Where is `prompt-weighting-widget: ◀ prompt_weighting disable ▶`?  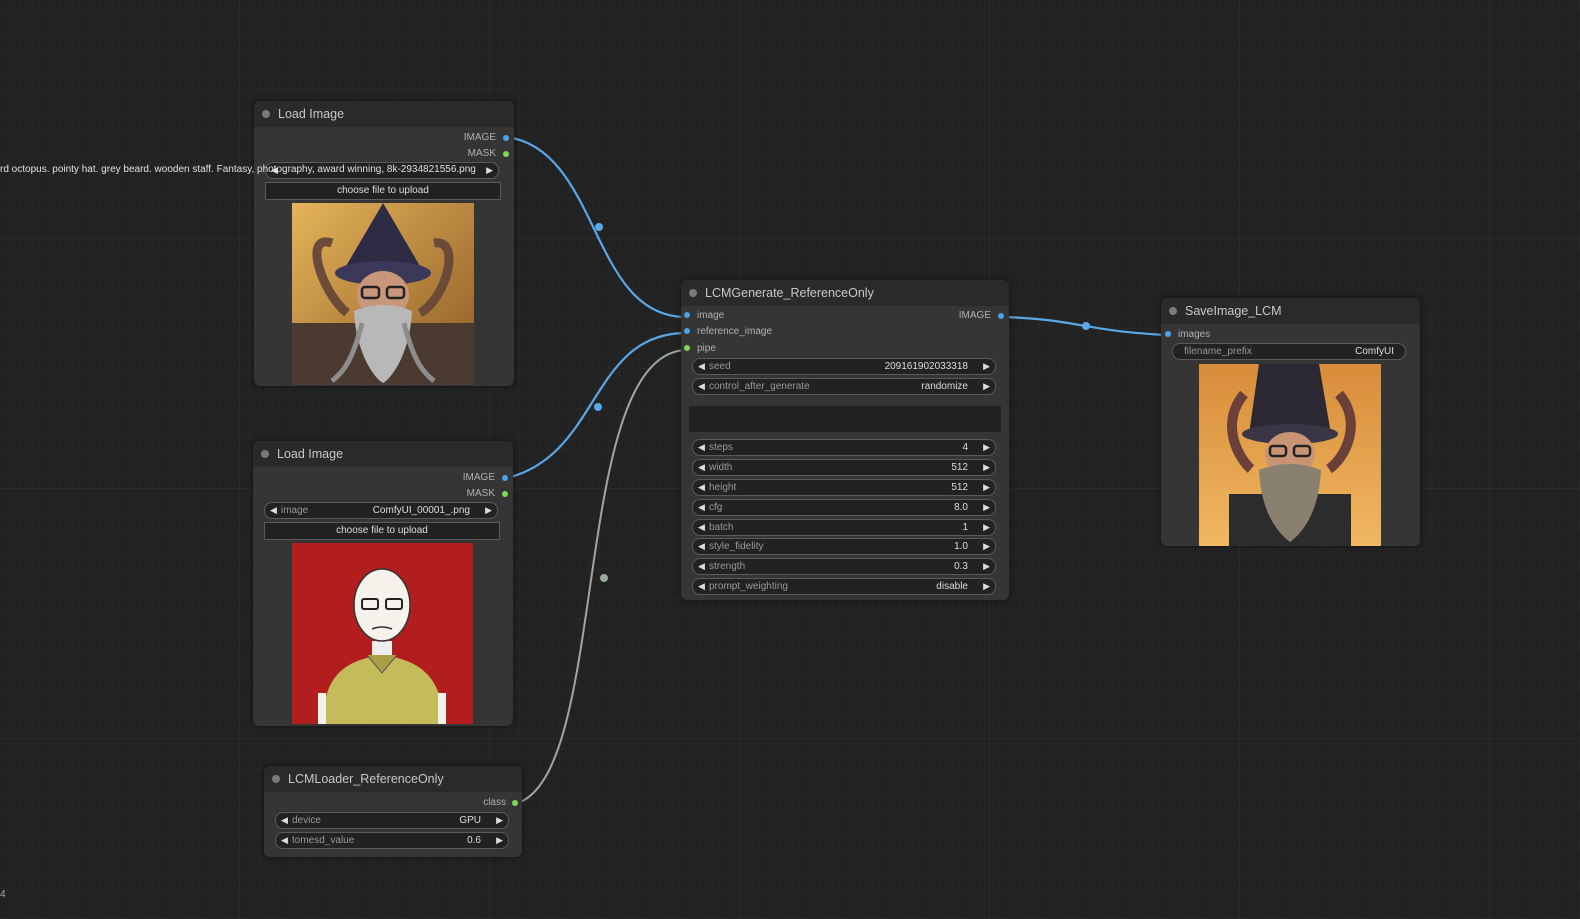 prompt-weighting-widget: ◀ prompt_weighting disable ▶ is located at coordinates (844, 586).